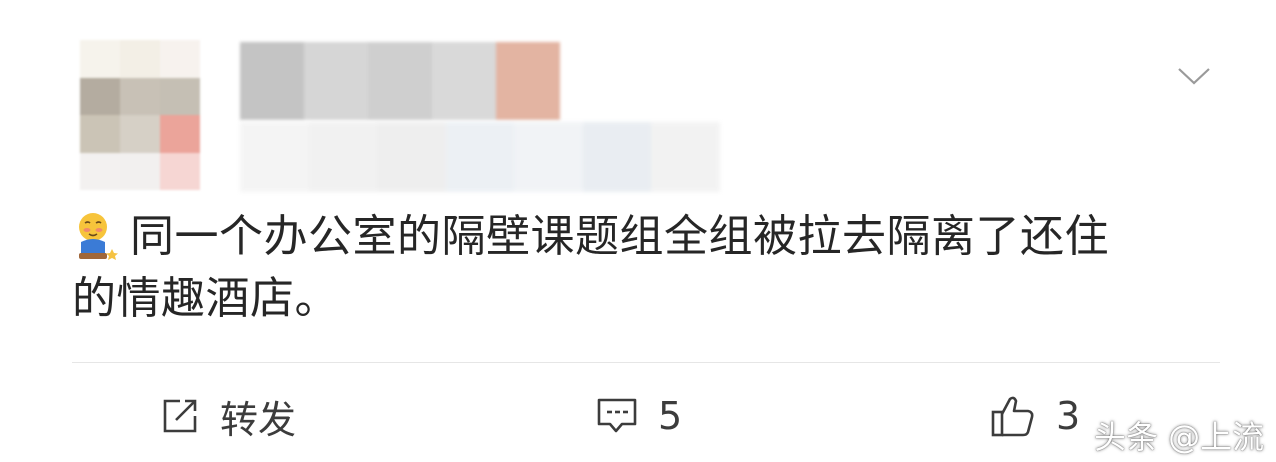  I want to click on thumbs-up-icon, so click(1012, 416).